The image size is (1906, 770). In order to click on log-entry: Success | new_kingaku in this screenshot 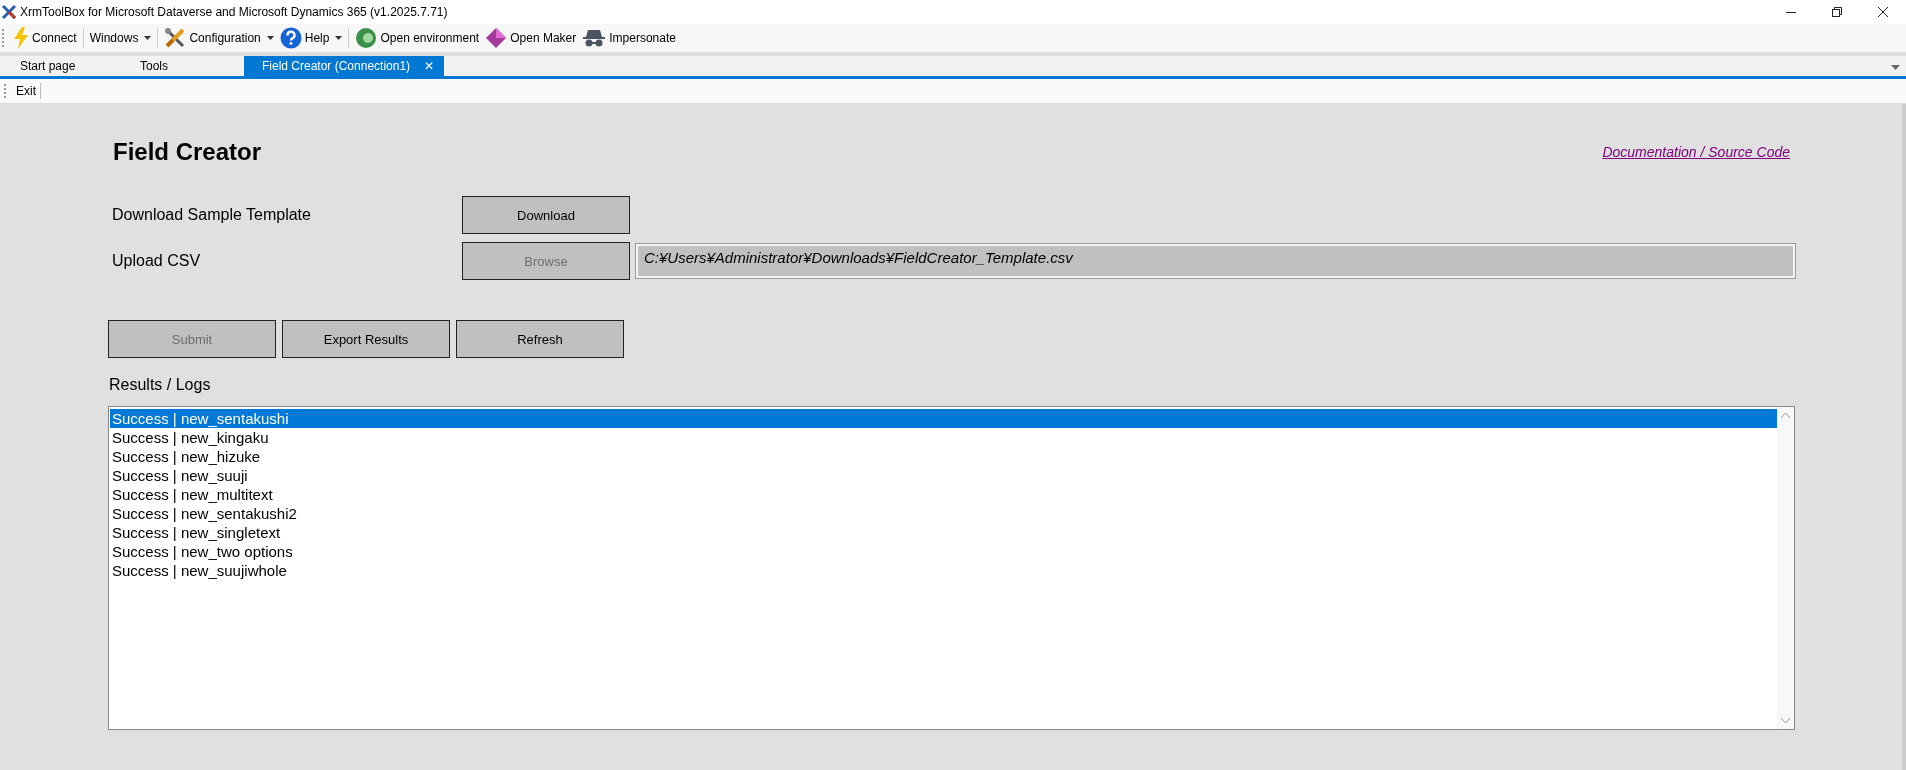, I will do `click(943, 437)`.